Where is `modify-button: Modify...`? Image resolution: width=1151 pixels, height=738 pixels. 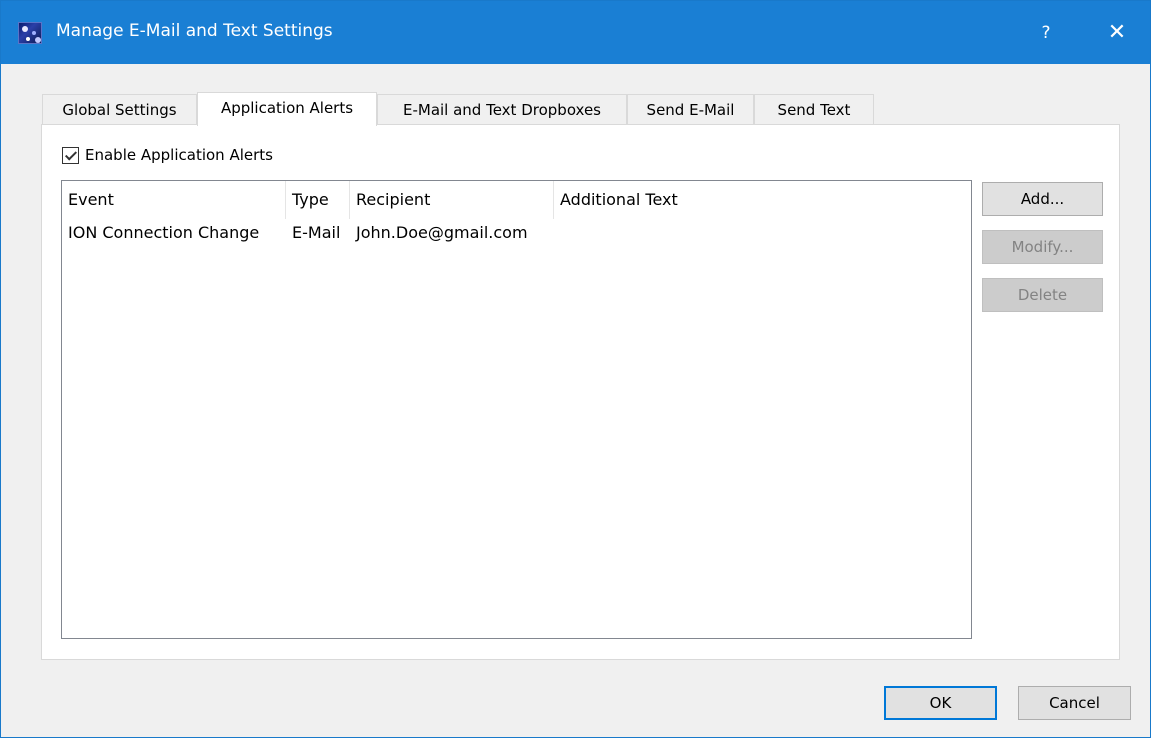
modify-button: Modify... is located at coordinates (1042, 247).